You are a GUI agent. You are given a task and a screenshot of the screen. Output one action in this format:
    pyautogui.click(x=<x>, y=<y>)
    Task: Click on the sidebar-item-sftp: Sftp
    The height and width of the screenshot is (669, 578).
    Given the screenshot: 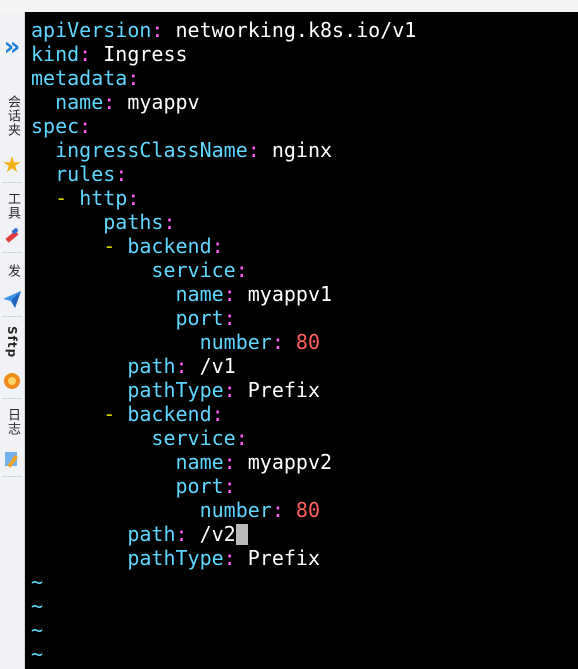 What is the action you would take?
    pyautogui.click(x=12, y=342)
    